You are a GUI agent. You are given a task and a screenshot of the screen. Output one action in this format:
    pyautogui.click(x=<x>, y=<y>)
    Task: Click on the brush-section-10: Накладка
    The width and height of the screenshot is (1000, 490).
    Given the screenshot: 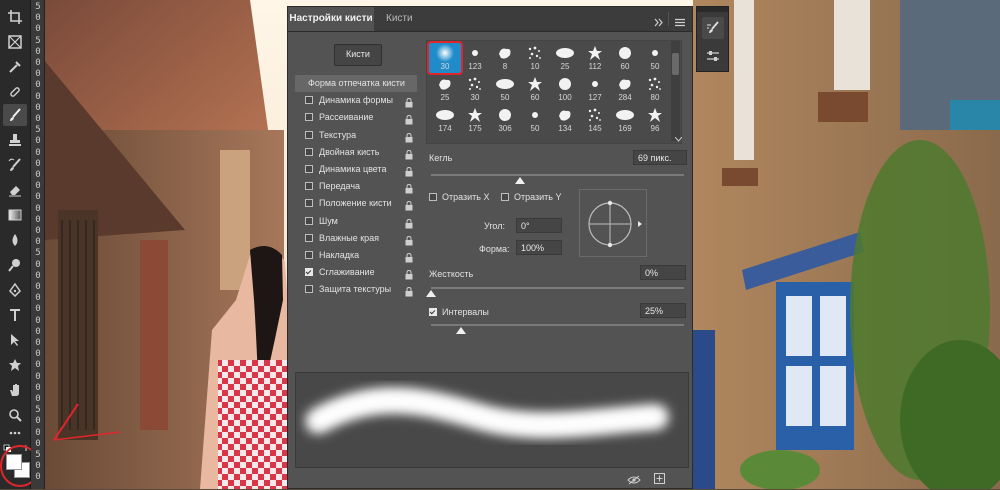 What is the action you would take?
    pyautogui.click(x=356, y=255)
    